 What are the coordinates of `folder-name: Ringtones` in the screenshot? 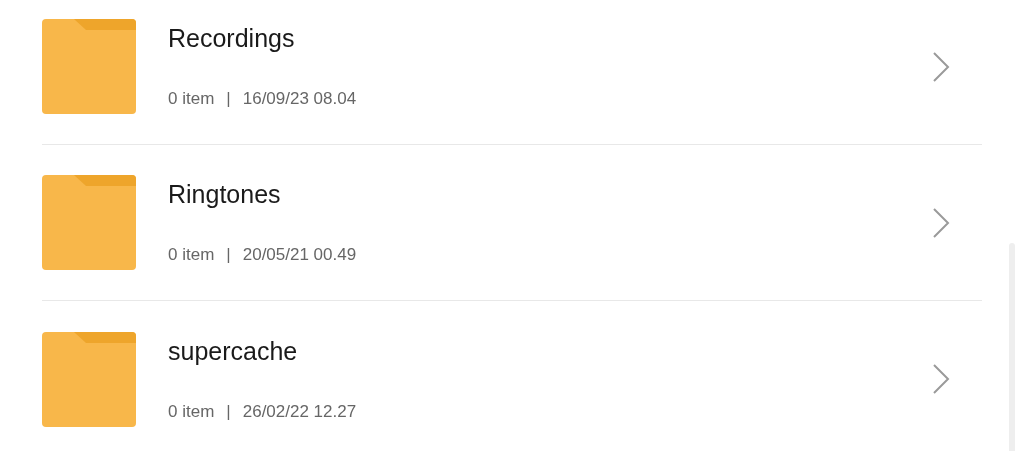 It's located at (224, 194).